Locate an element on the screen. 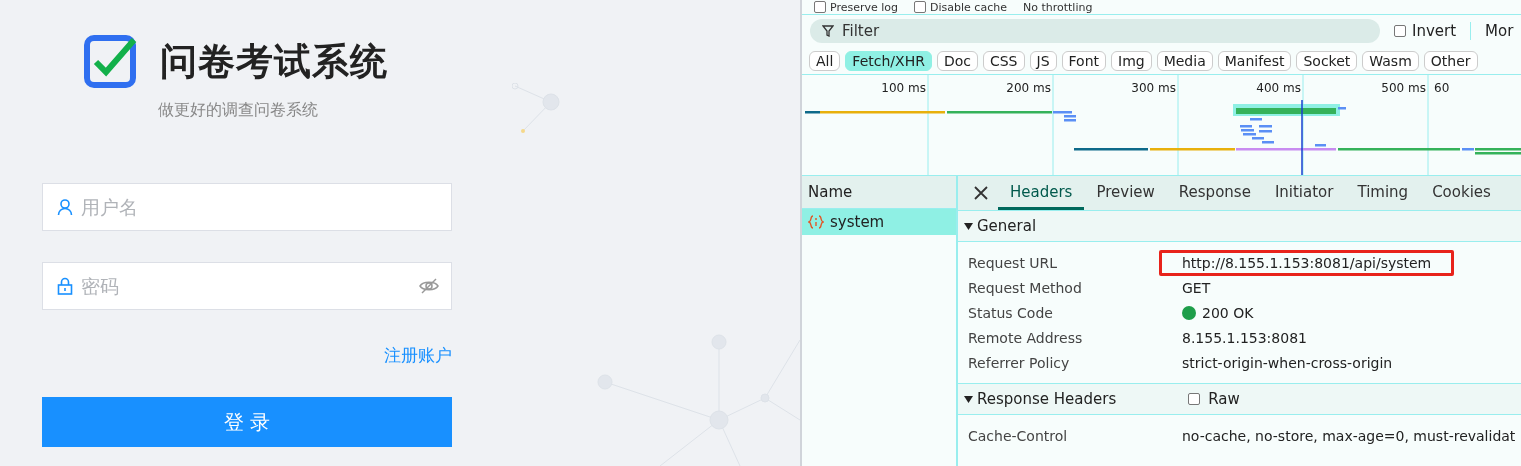 The image size is (1521, 466). header-value: GET is located at coordinates (1196, 287).